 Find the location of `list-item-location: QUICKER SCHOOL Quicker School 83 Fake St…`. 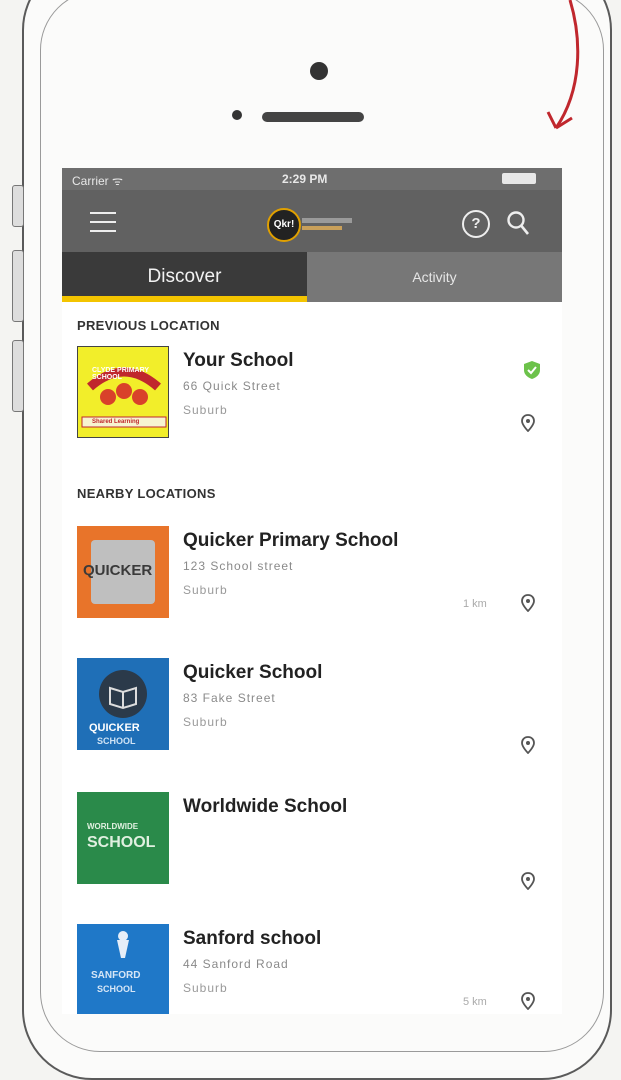

list-item-location: QUICKER SCHOOL Quicker School 83 Fake St… is located at coordinates (317, 708).